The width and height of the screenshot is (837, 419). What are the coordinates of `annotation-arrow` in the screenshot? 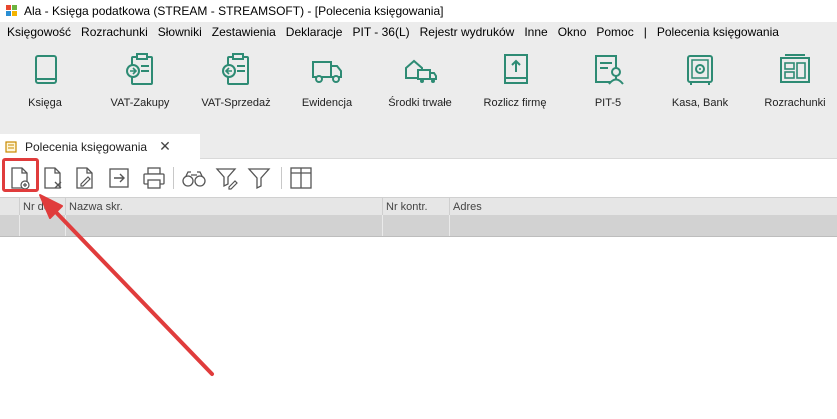 It's located at (126, 285).